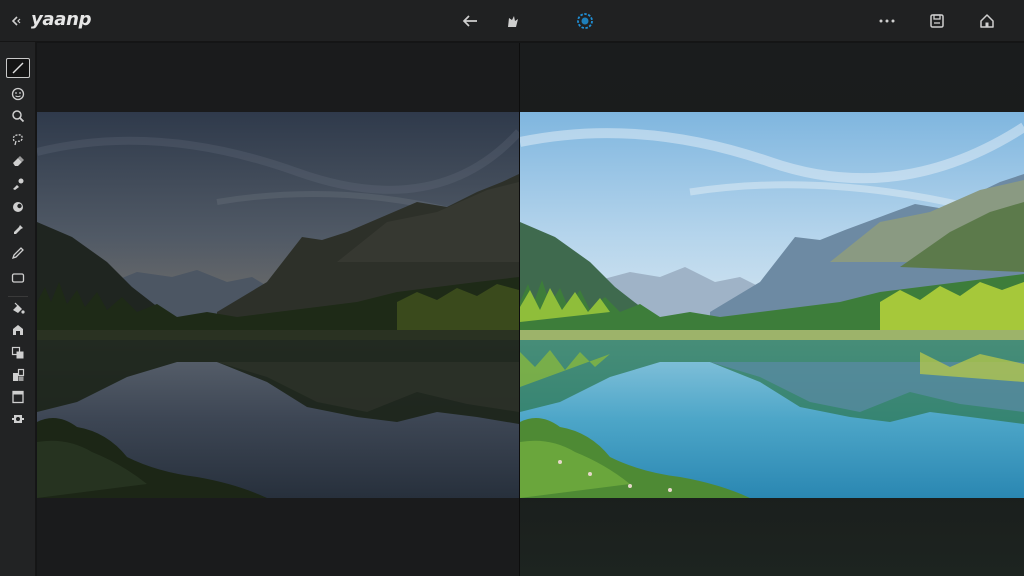 The image size is (1024, 576). I want to click on collapse-button, so click(16, 21).